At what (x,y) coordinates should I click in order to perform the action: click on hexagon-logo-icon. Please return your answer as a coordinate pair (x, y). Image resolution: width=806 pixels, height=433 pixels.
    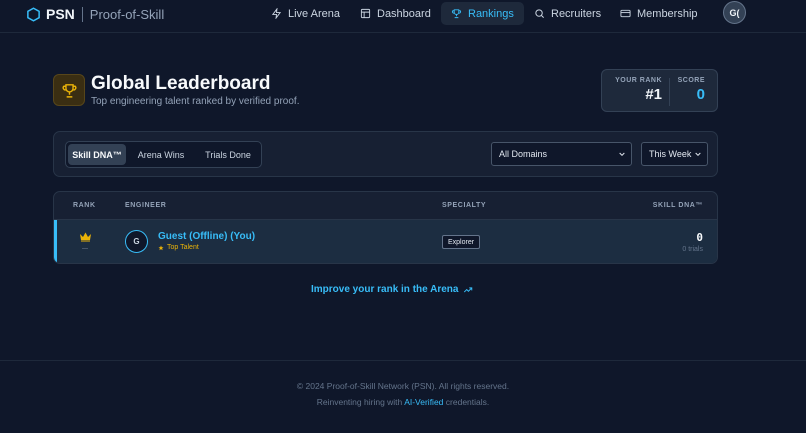
    Looking at the image, I should click on (33, 14).